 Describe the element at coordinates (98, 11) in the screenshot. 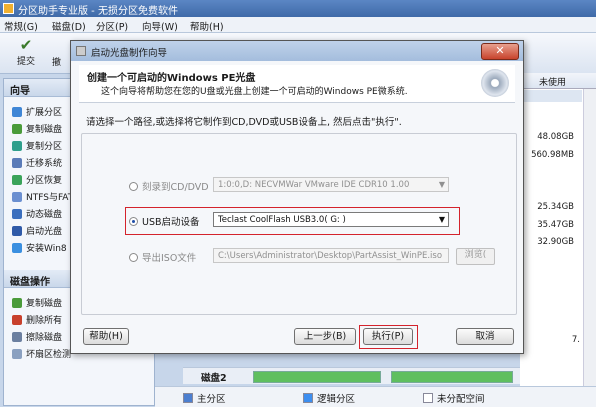

I see `app-title: 分区助手专业版 - 无损分区免费软件` at that location.